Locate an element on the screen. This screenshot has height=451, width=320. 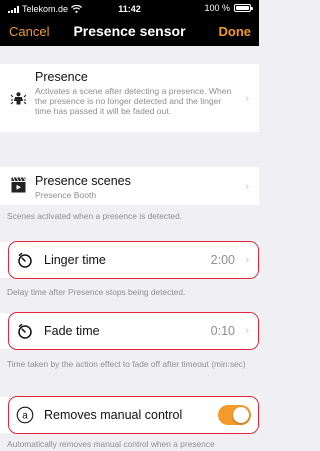
battery-icon is located at coordinates (243, 8).